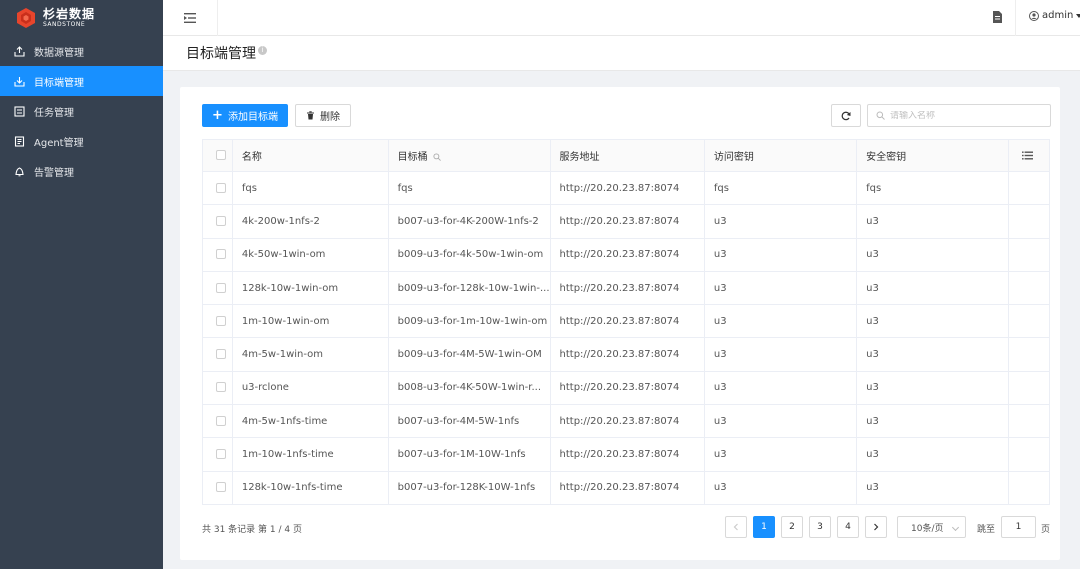 Image resolution: width=1080 pixels, height=569 pixels. What do you see at coordinates (846, 115) in the screenshot?
I see `refresh-button` at bounding box center [846, 115].